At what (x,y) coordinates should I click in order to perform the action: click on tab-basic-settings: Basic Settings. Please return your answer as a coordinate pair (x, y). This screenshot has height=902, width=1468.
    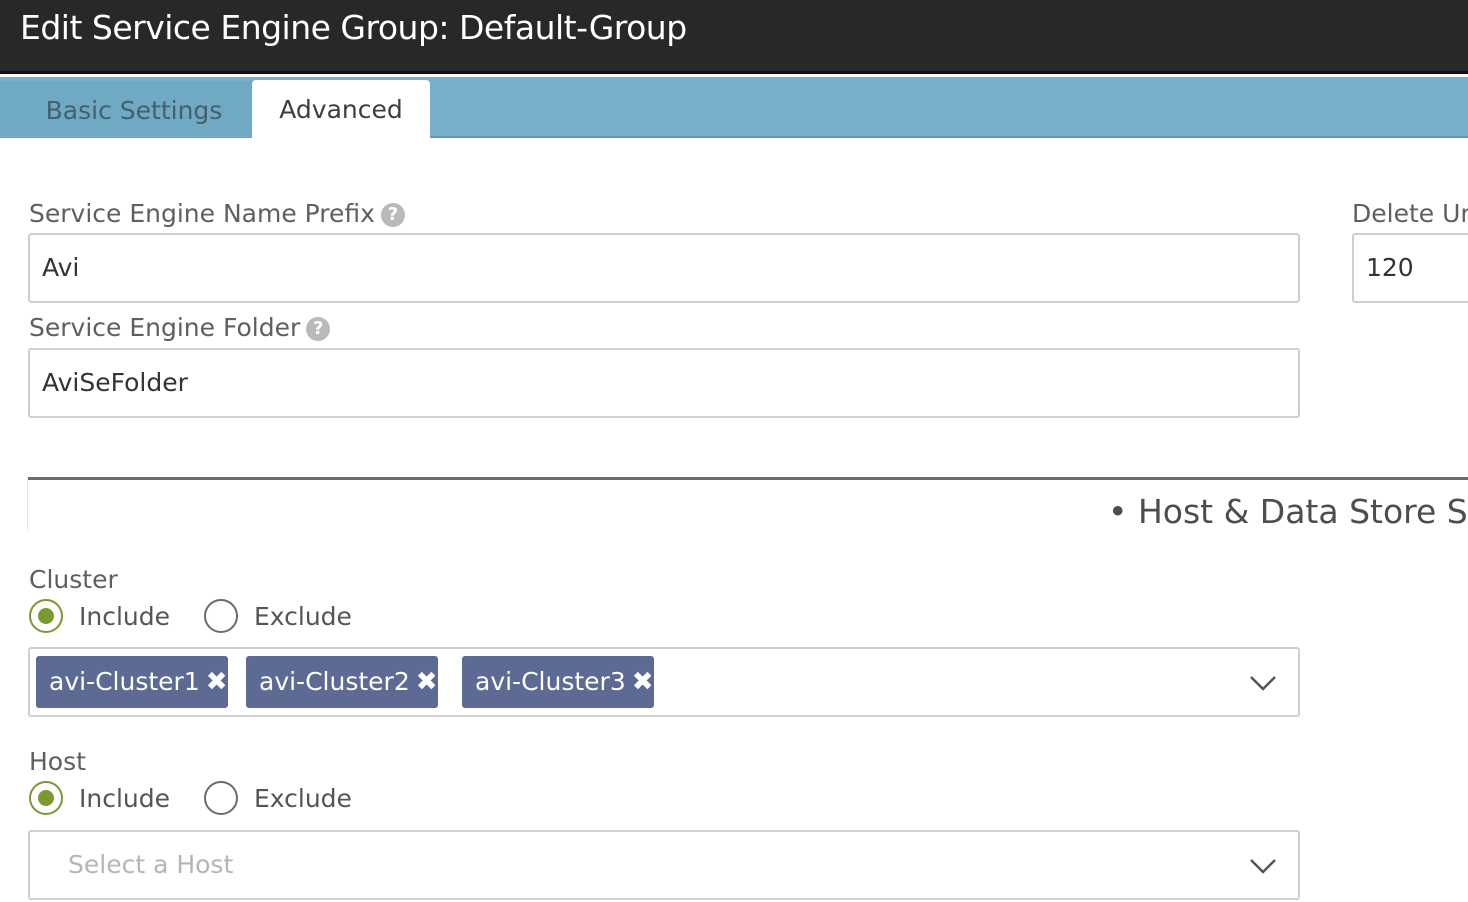
    Looking at the image, I should click on (126, 109).